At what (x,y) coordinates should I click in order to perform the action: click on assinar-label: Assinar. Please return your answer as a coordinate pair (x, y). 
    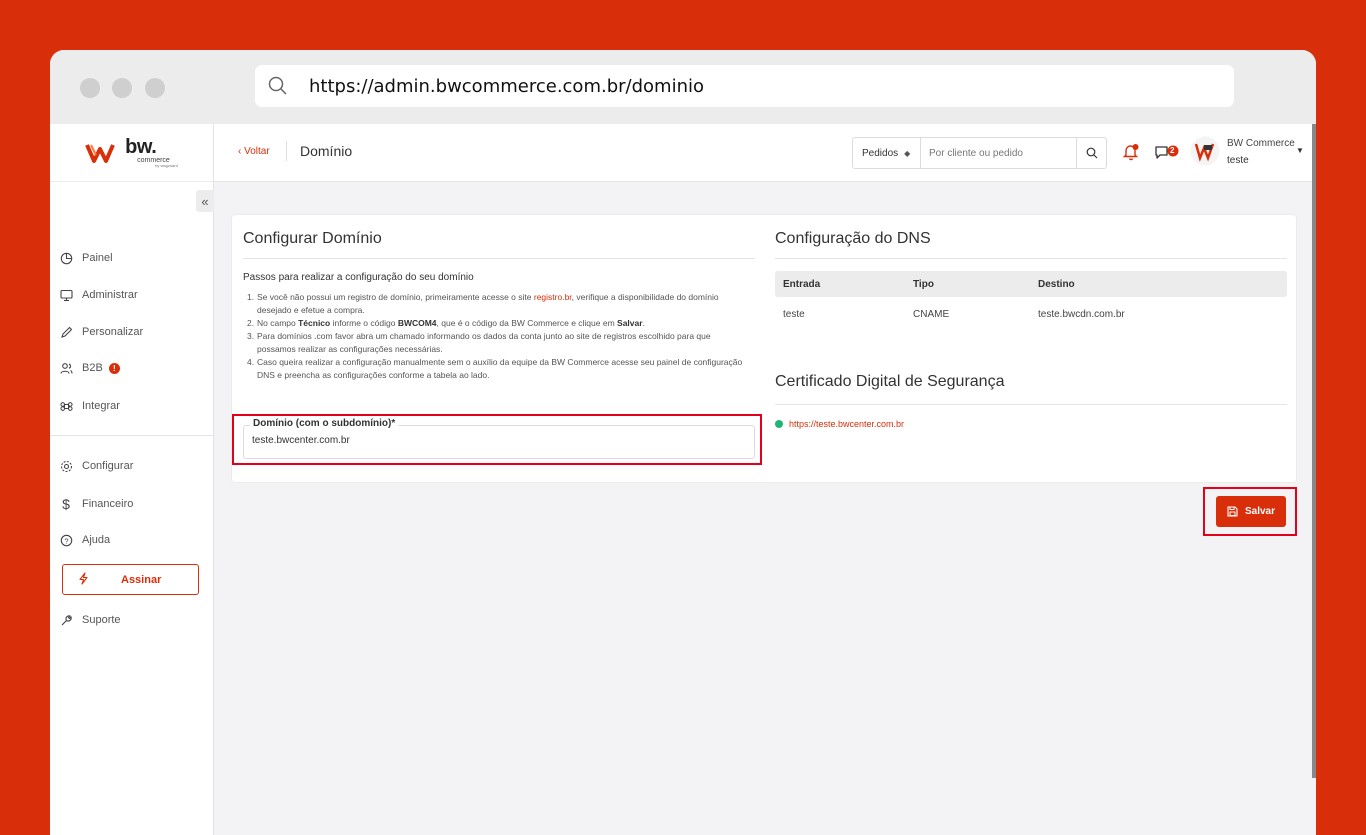
    Looking at the image, I should click on (141, 579).